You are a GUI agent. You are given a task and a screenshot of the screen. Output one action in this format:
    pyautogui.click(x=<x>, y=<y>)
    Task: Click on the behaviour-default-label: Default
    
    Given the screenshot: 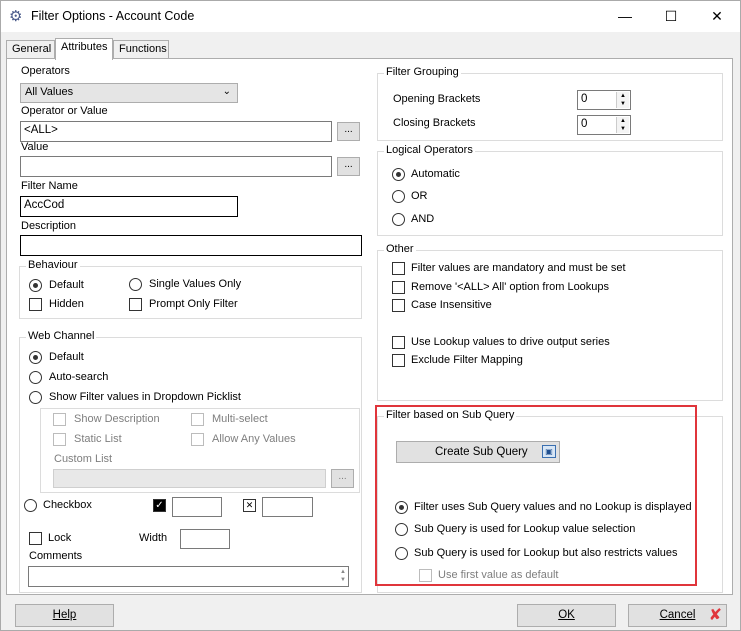 What is the action you would take?
    pyautogui.click(x=66, y=285)
    